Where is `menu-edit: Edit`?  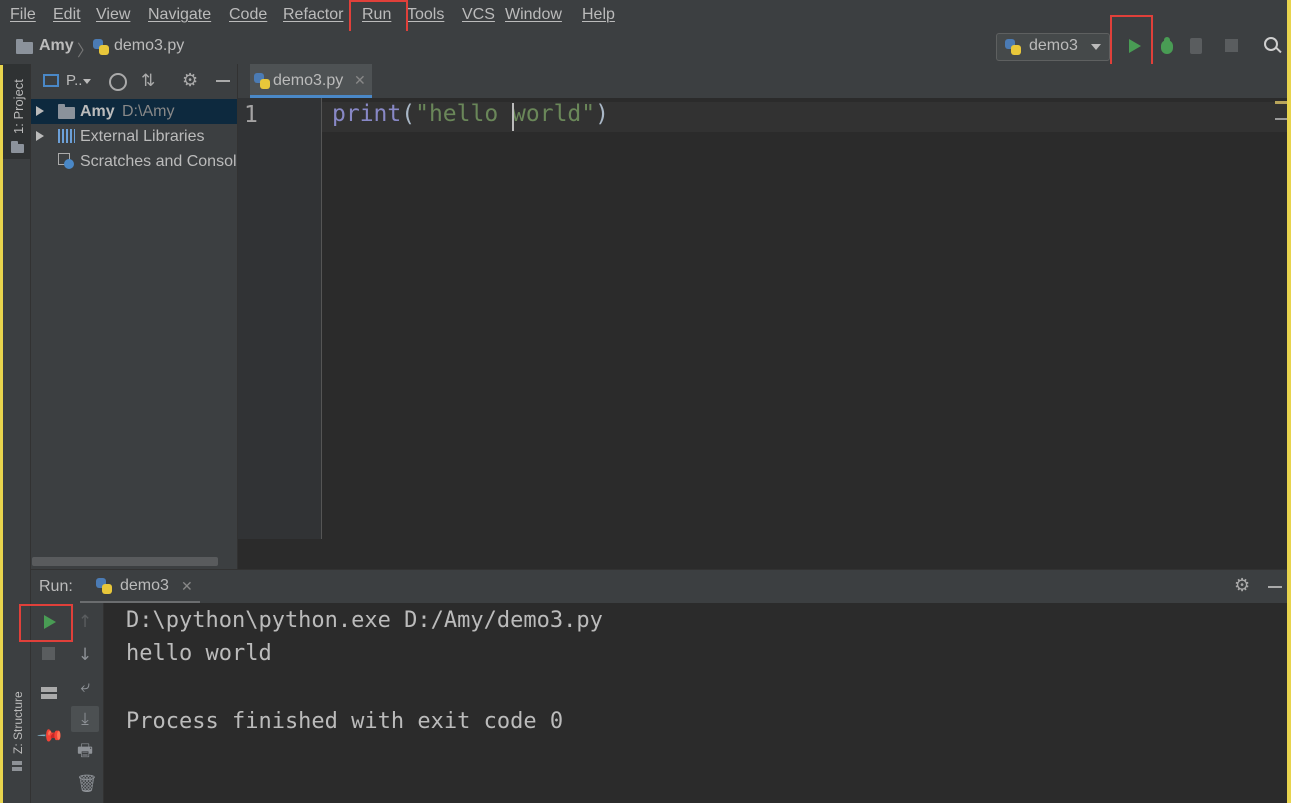 menu-edit: Edit is located at coordinates (67, 15).